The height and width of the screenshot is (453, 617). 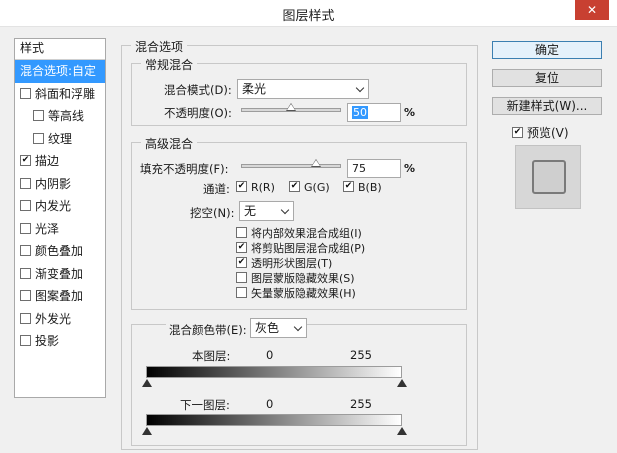 What do you see at coordinates (294, 186) in the screenshot?
I see `channel-g-checkbox` at bounding box center [294, 186].